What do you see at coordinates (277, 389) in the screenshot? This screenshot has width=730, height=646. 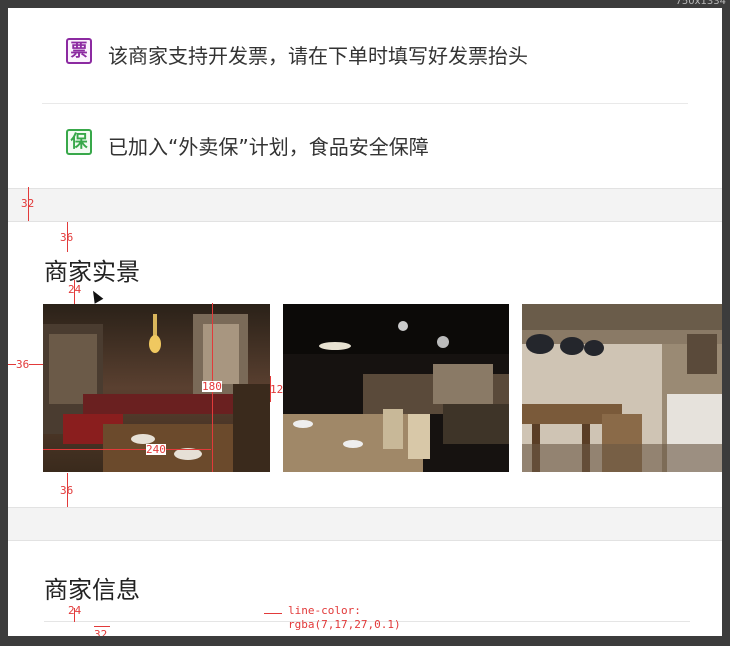 I see `annotation-photo-gap: 12` at bounding box center [277, 389].